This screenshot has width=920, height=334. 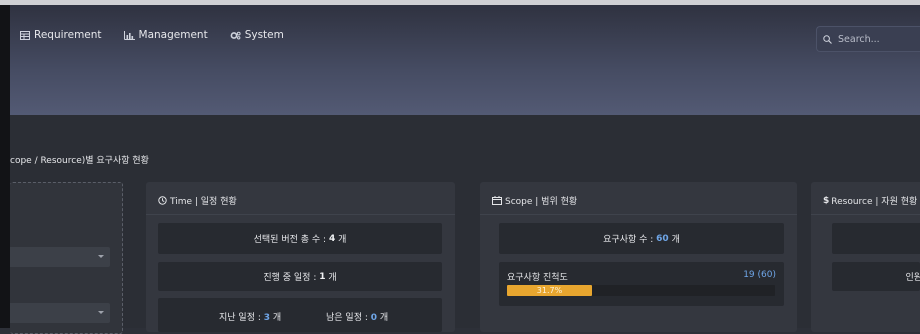 I want to click on chart-icon, so click(x=129, y=35).